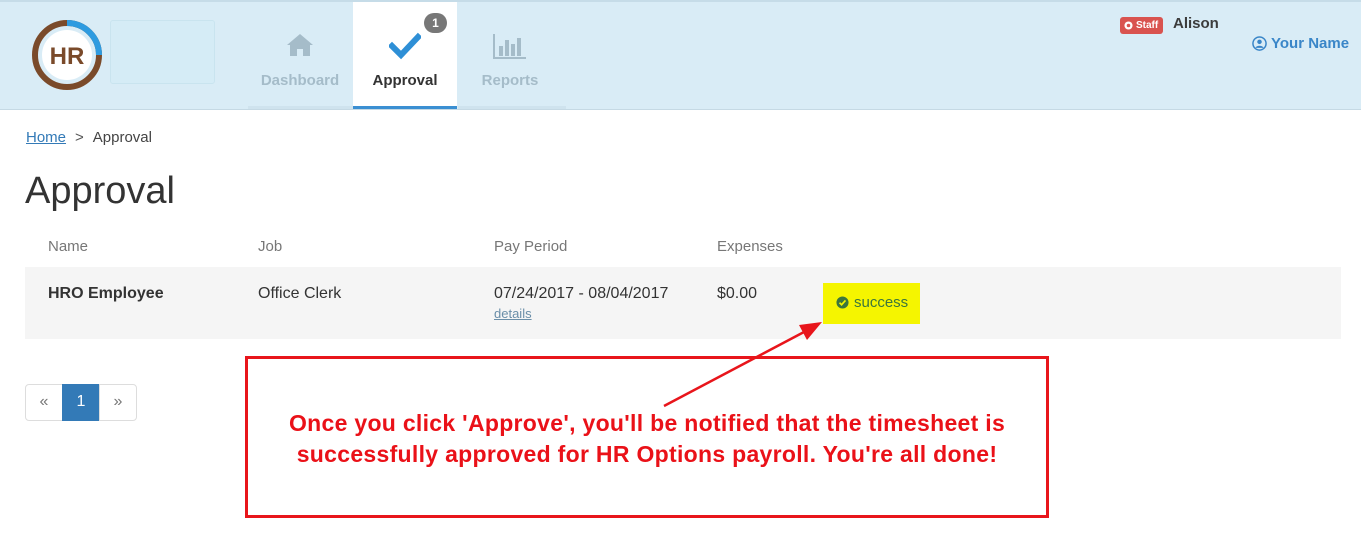  What do you see at coordinates (1310, 43) in the screenshot?
I see `user-menu-label: Your Name` at bounding box center [1310, 43].